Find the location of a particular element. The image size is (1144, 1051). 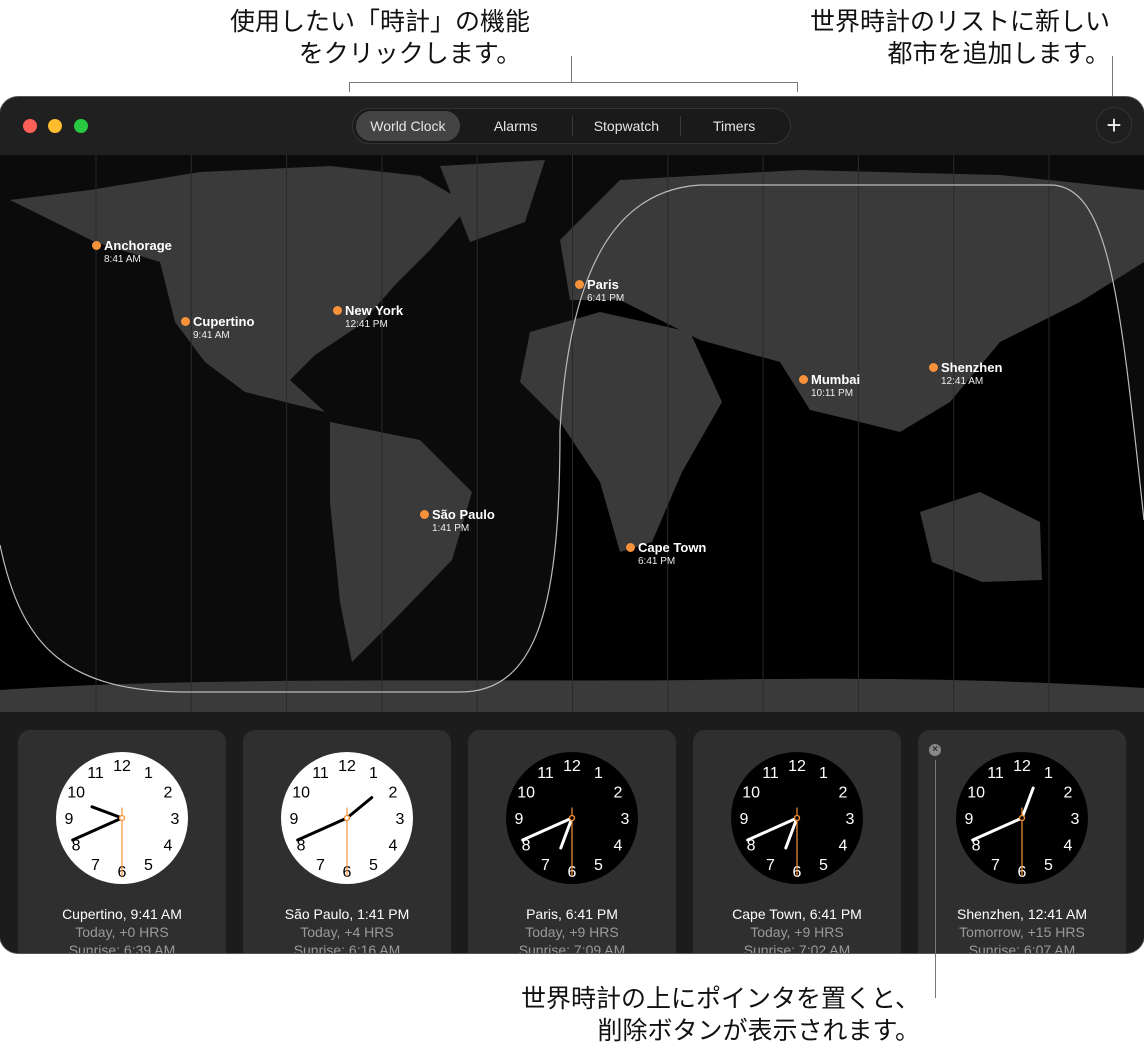

callout-text: 世界時計のリストに新しい is located at coordinates (959, 22).